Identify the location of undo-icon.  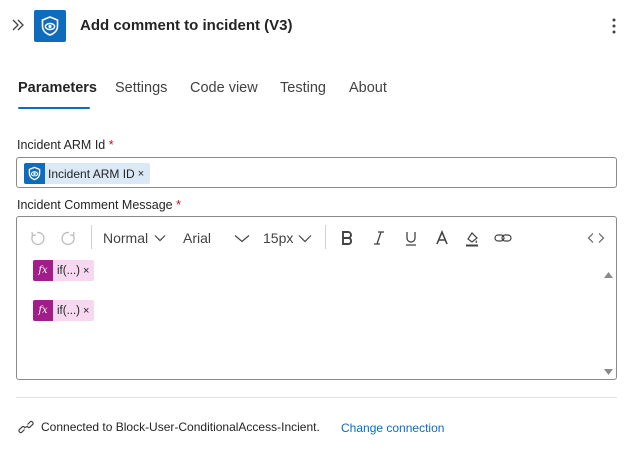
(37, 238).